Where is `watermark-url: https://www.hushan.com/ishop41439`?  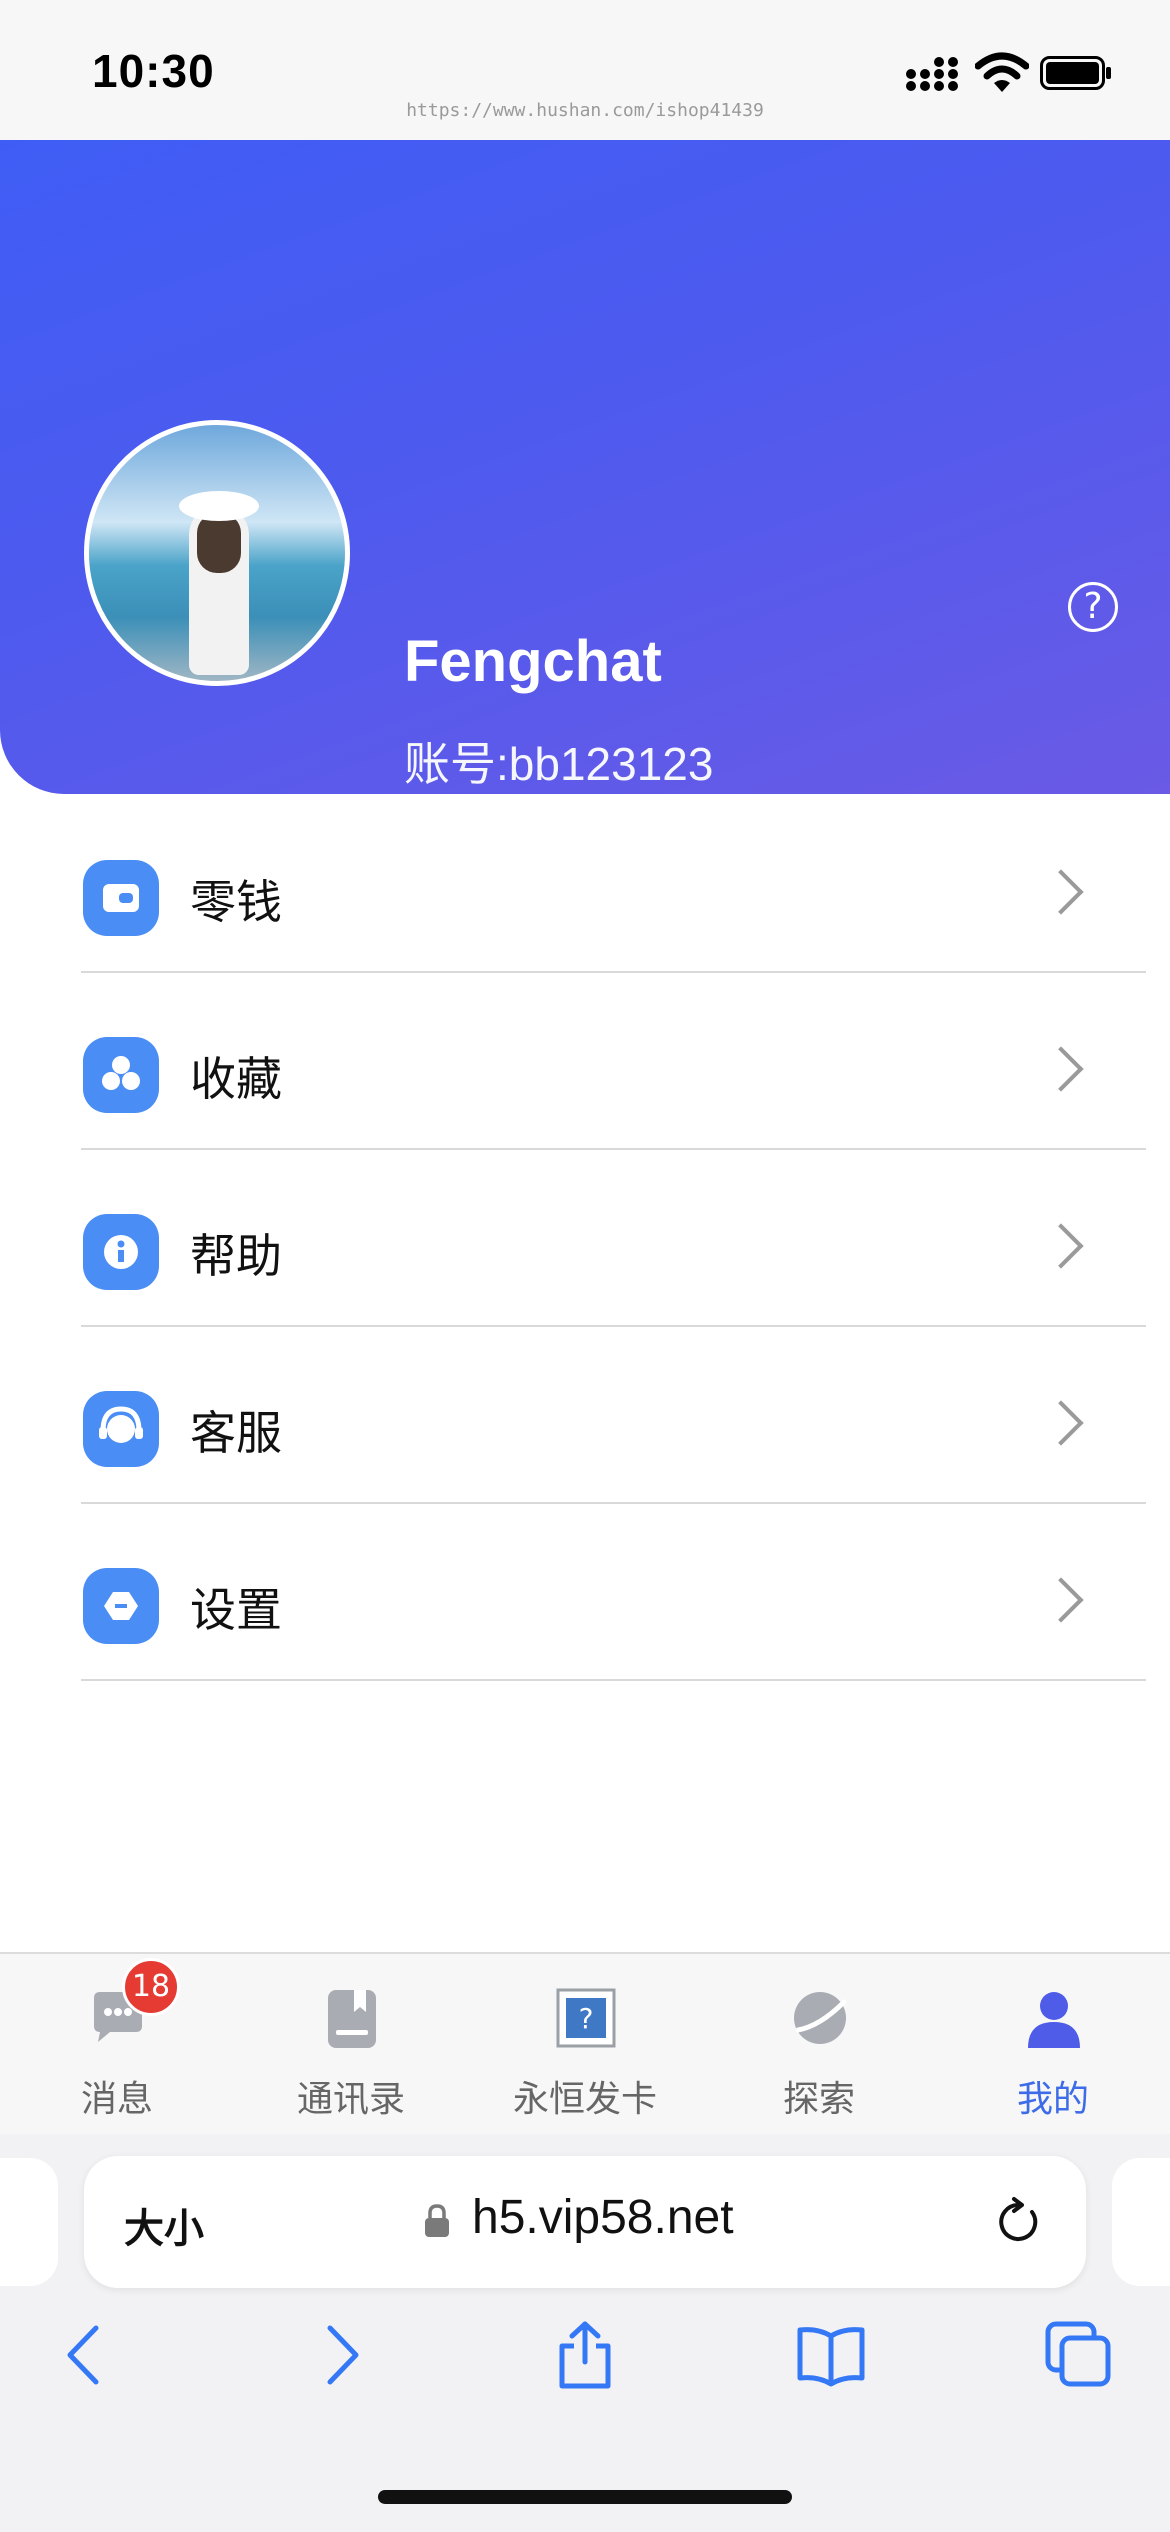
watermark-url: https://www.hushan.com/ishop41439 is located at coordinates (585, 110).